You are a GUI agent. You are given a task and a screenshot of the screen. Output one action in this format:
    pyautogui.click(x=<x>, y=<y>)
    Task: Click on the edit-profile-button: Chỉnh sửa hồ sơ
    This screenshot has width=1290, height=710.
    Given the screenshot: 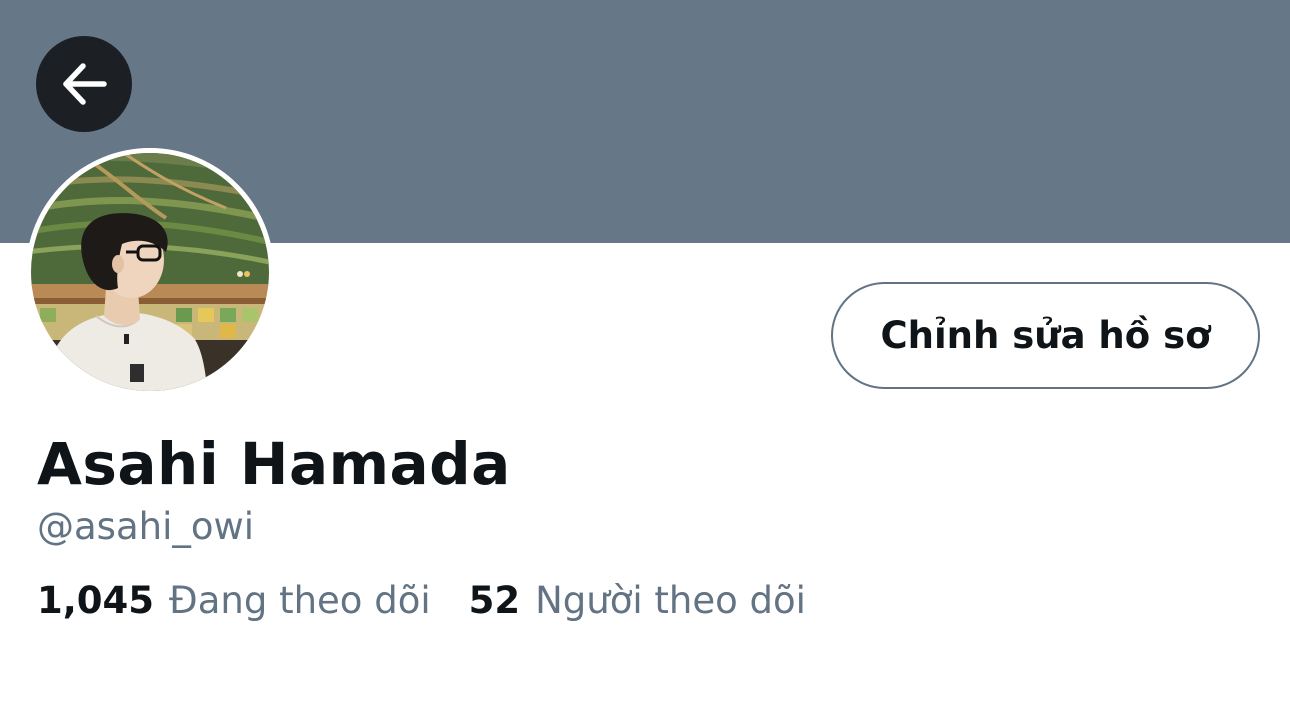 What is the action you would take?
    pyautogui.click(x=1045, y=335)
    